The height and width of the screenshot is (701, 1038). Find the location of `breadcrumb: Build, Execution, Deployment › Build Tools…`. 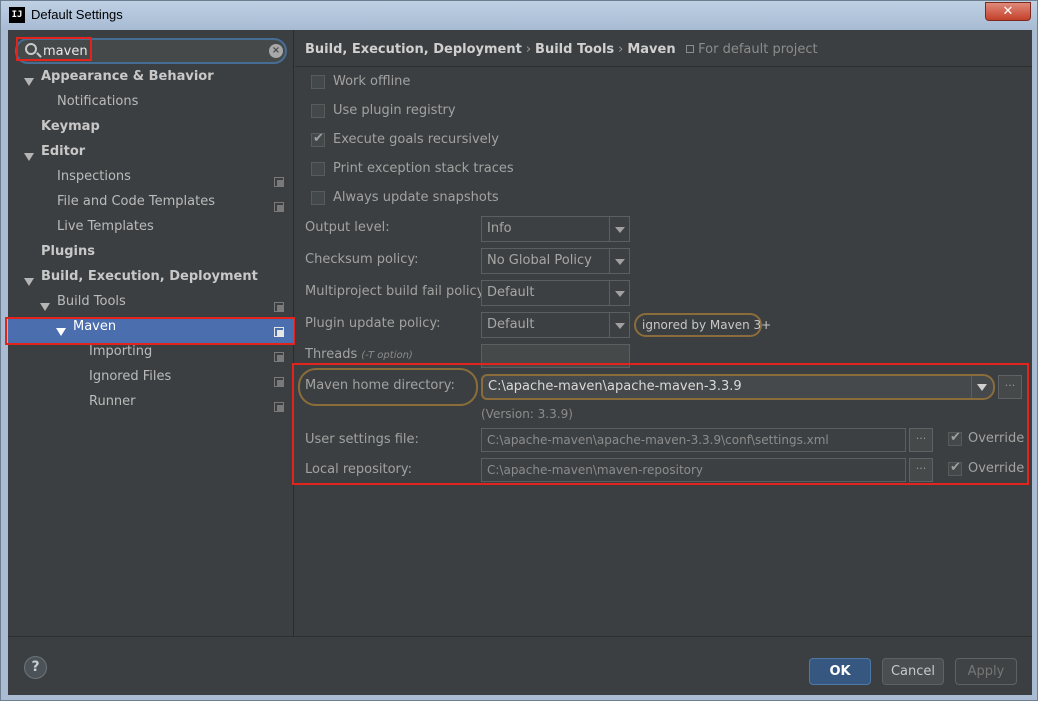

breadcrumb: Build, Execution, Deployment › Build Tools… is located at coordinates (561, 49).